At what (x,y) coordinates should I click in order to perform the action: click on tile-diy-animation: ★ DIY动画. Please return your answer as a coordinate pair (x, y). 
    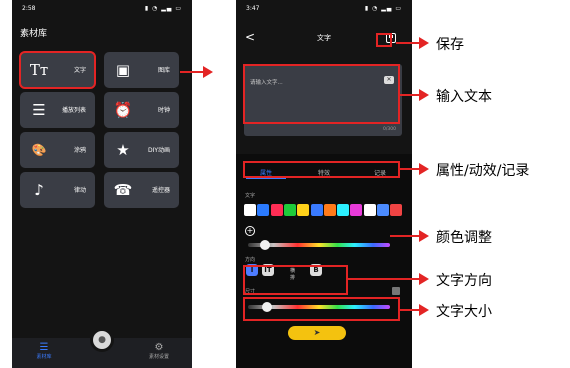
    Looking at the image, I should click on (141, 150).